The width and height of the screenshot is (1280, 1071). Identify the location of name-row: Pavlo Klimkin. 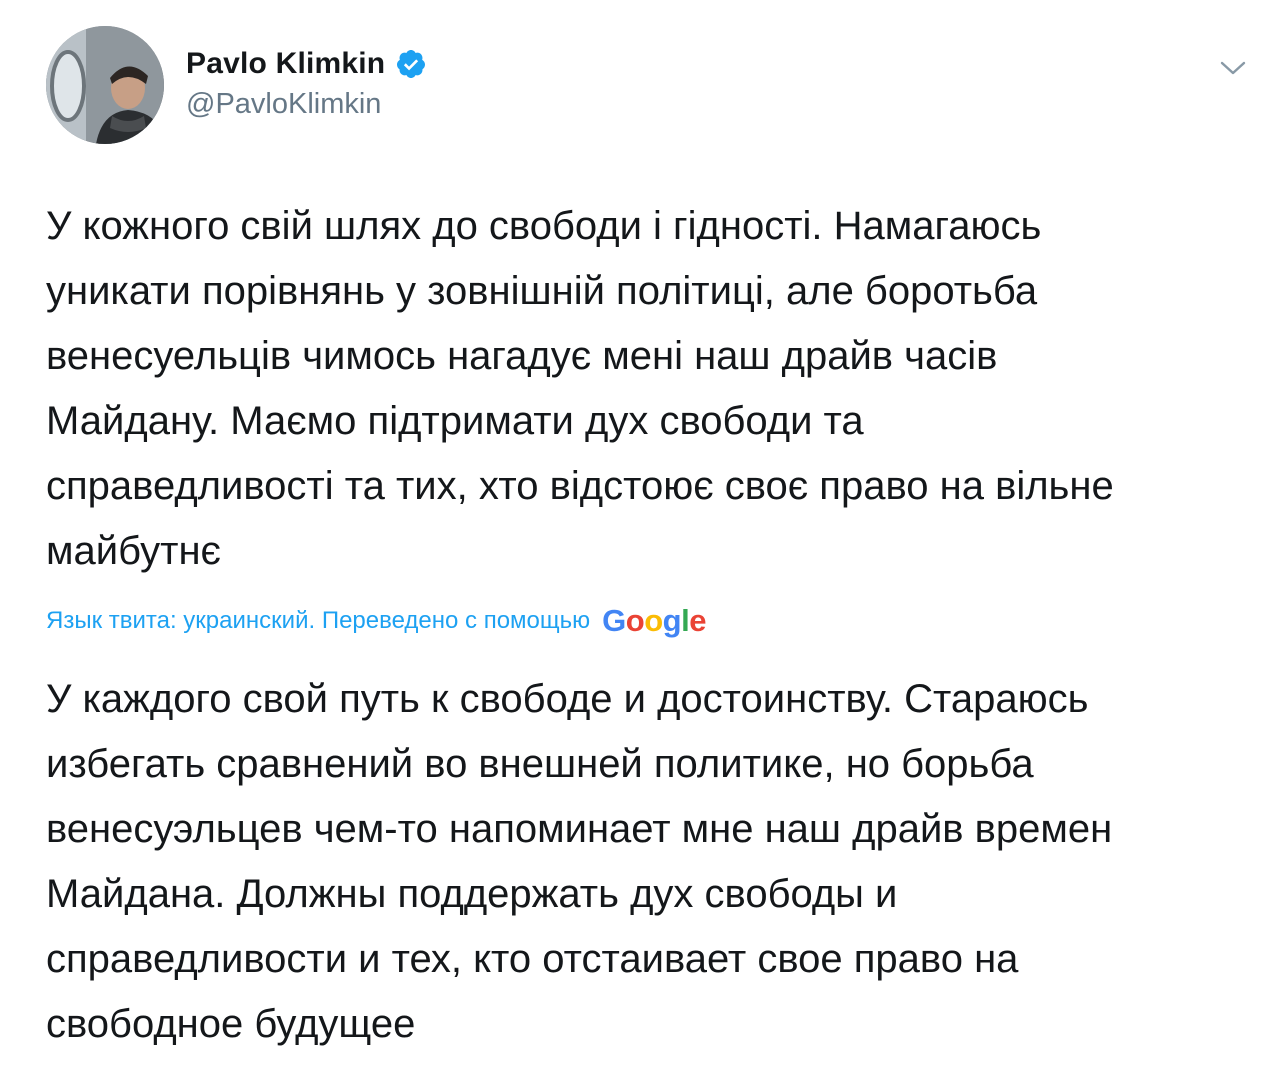
(306, 64).